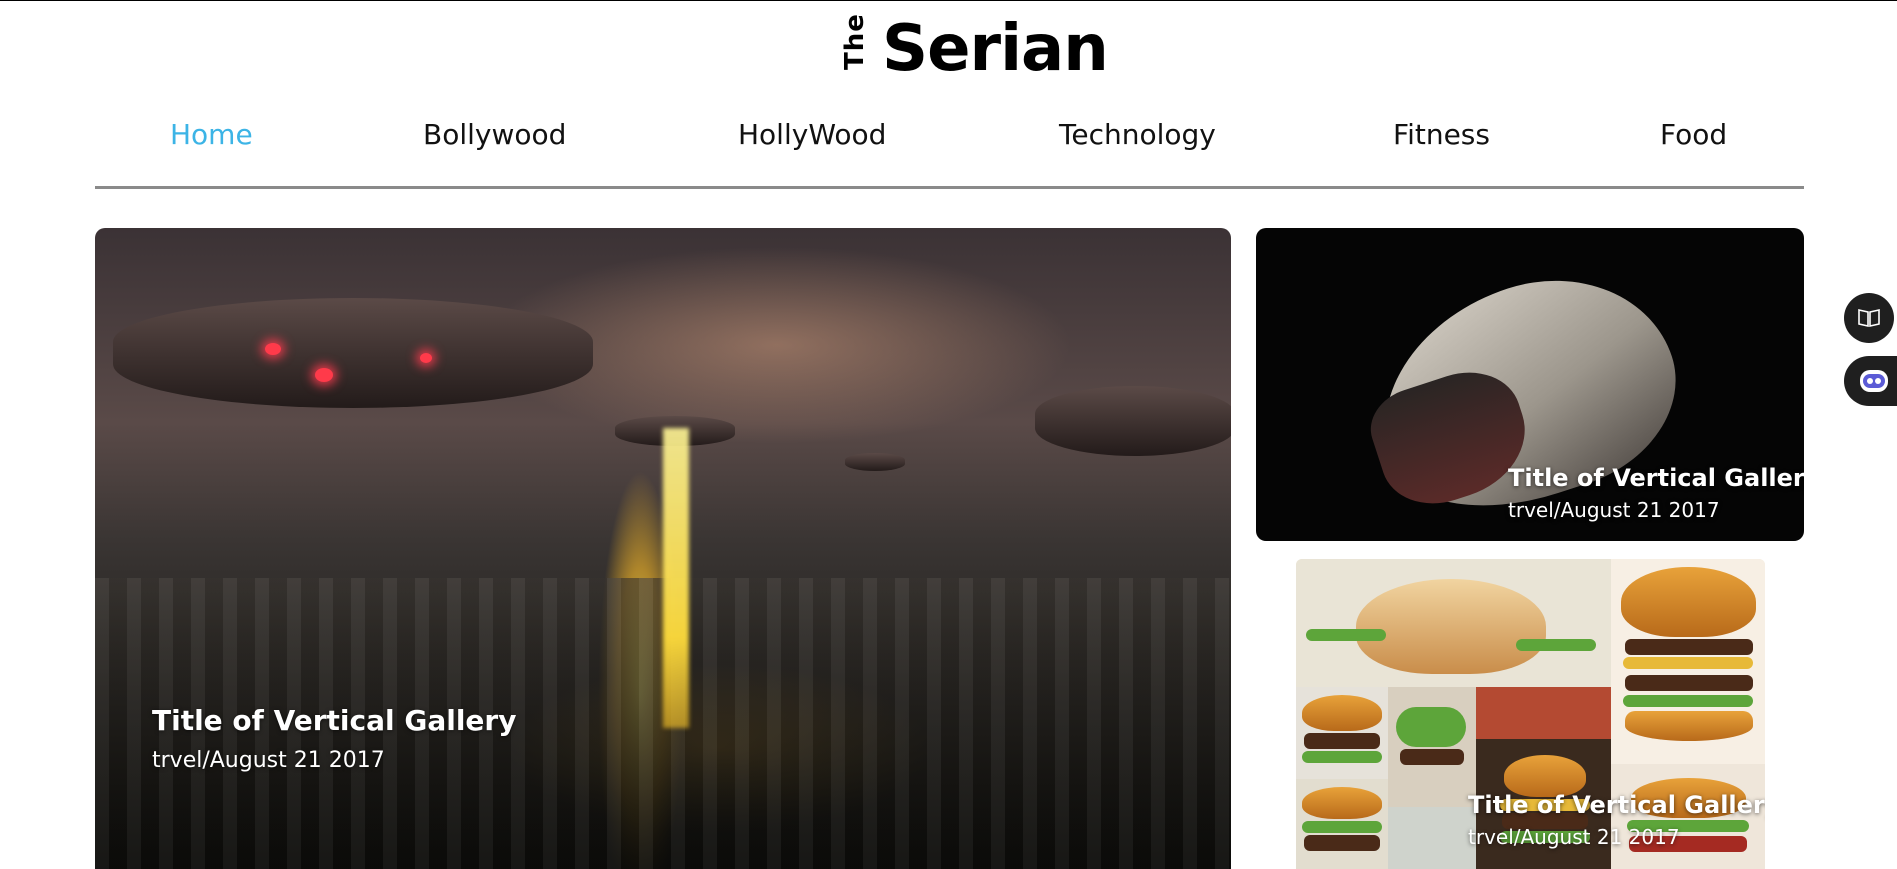 The height and width of the screenshot is (869, 1897). Describe the element at coordinates (353, 353) in the screenshot. I see `hero-image-ship-large` at that location.